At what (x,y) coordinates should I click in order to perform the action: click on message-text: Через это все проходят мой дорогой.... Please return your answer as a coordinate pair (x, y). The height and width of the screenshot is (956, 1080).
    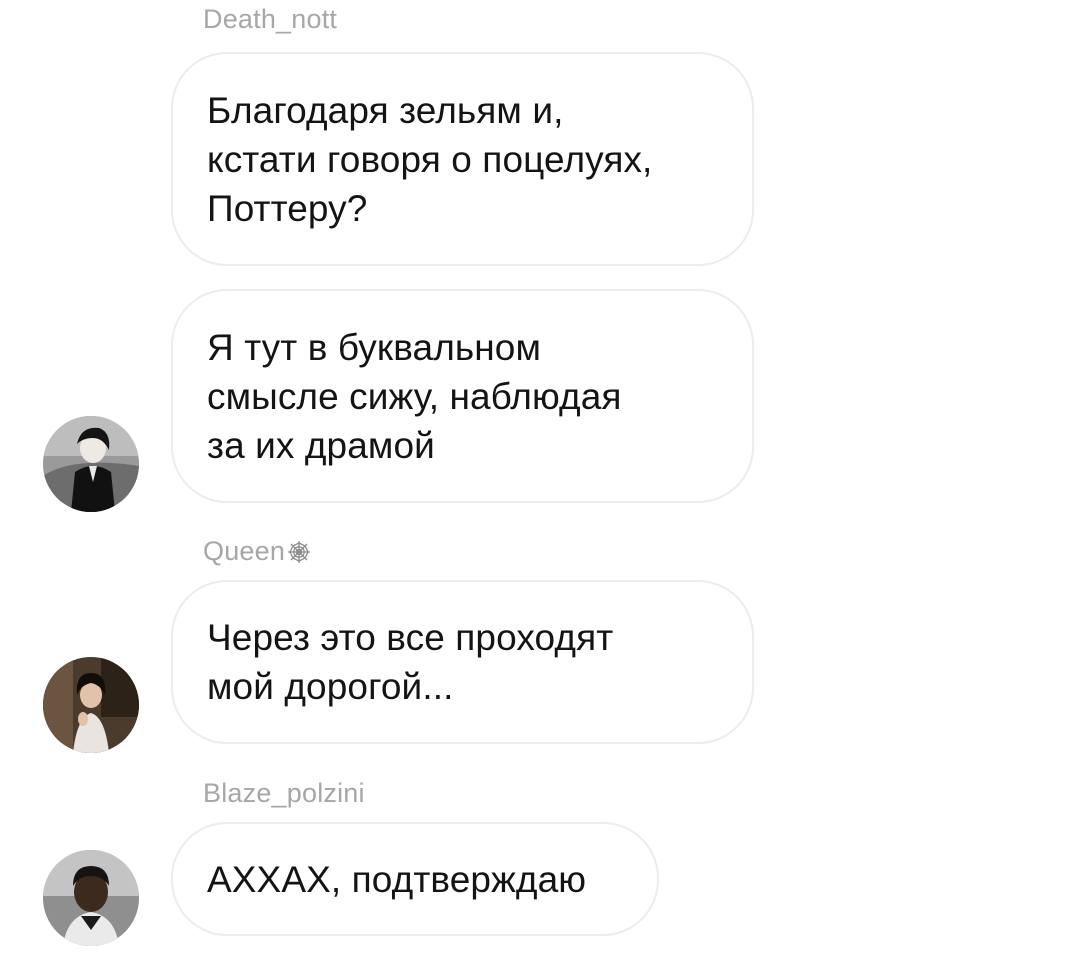
    Looking at the image, I should click on (410, 662).